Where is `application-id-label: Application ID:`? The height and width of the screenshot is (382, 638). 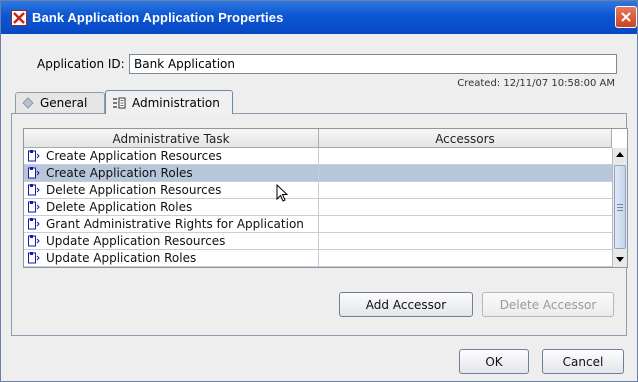
application-id-label: Application ID: is located at coordinates (81, 64).